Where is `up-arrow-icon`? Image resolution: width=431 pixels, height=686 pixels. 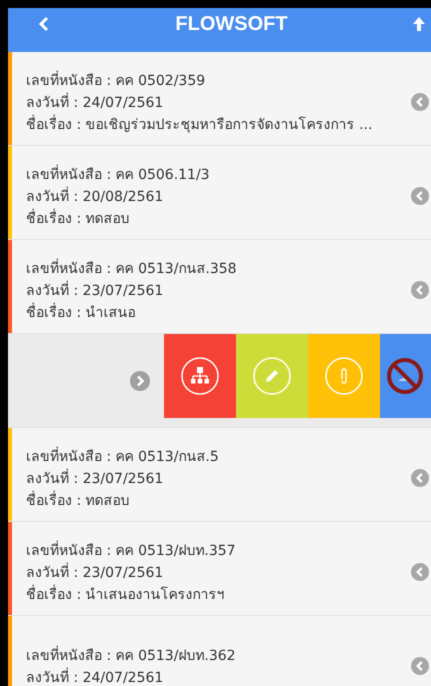 up-arrow-icon is located at coordinates (418, 24).